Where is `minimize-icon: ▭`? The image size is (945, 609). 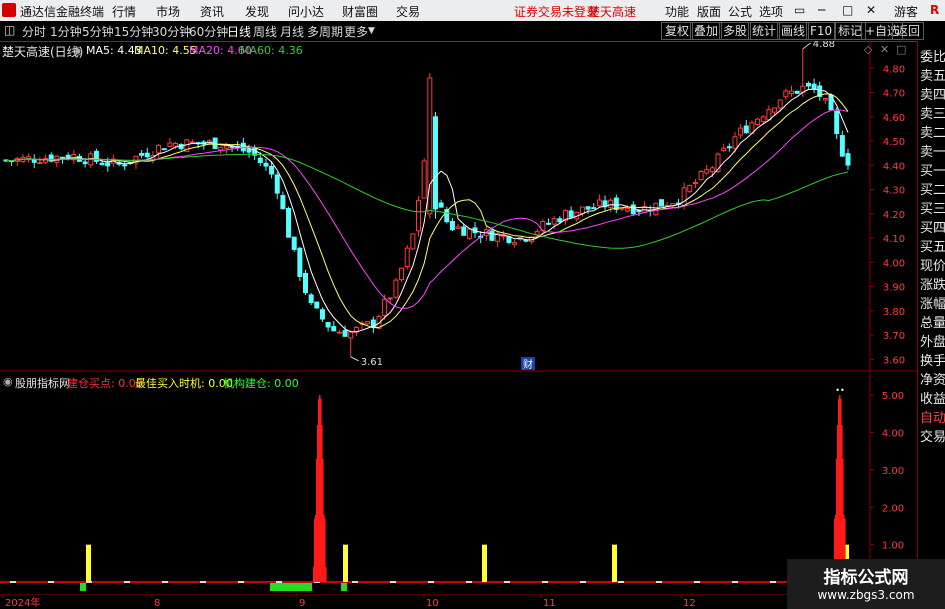 minimize-icon: ▭ is located at coordinates (799, 10).